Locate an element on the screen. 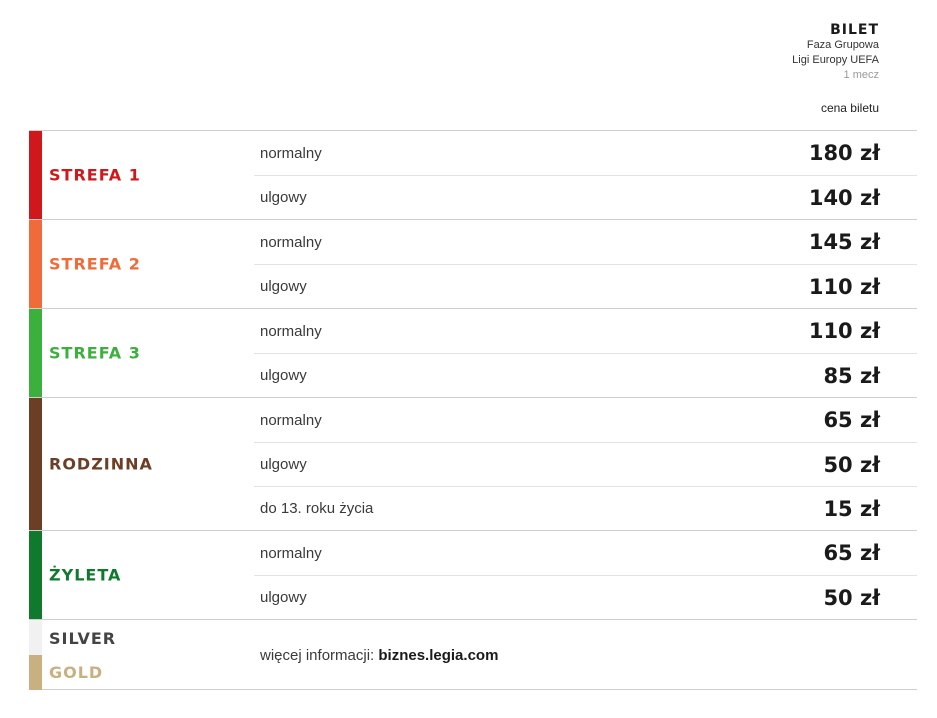  header-phase: Faza Grupowa is located at coordinates (842, 45).